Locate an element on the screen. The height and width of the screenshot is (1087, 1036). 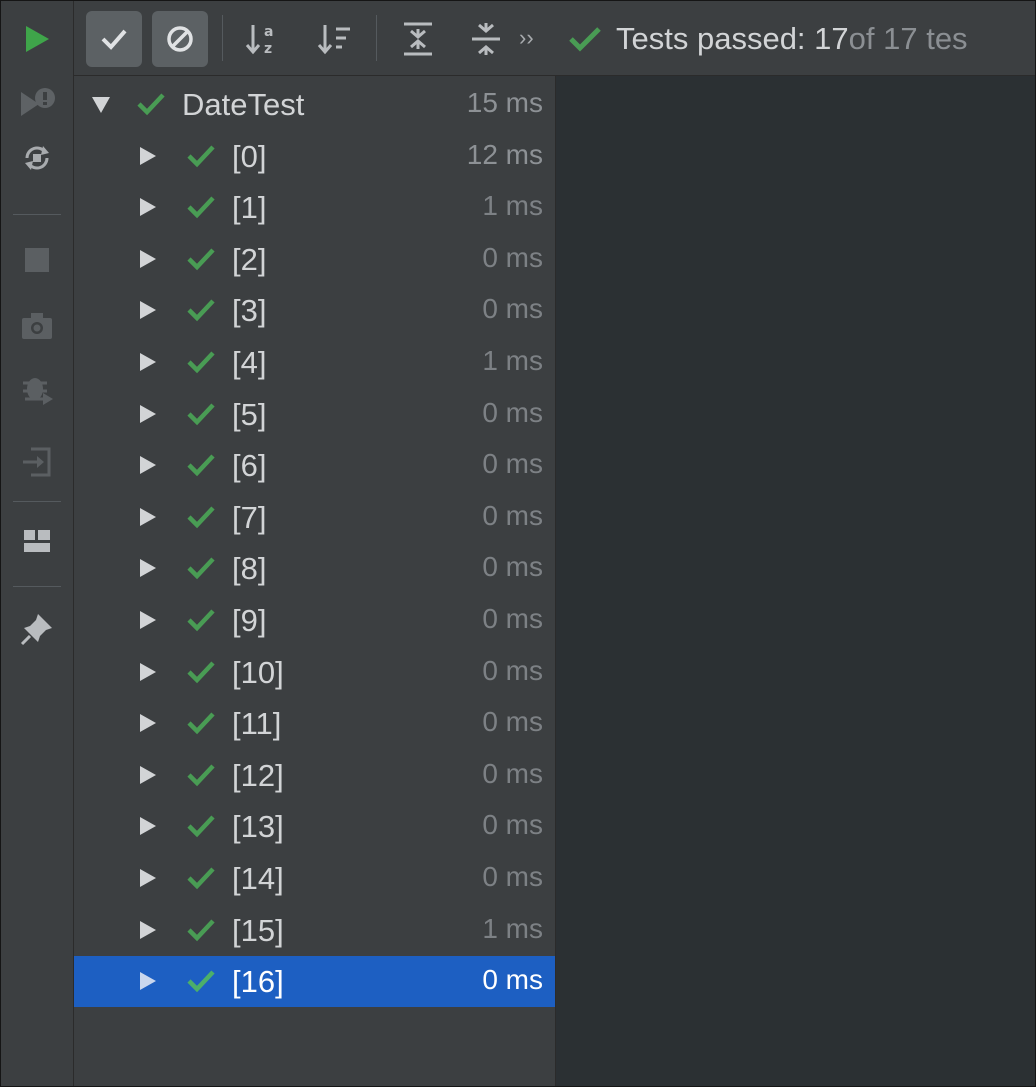
tree-child-label: [13] is located at coordinates (258, 826).